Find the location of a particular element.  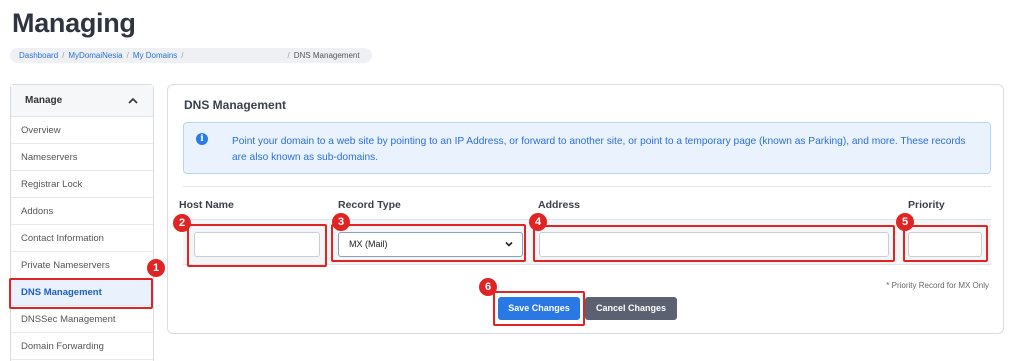

step-badge-6: 6 is located at coordinates (488, 287).